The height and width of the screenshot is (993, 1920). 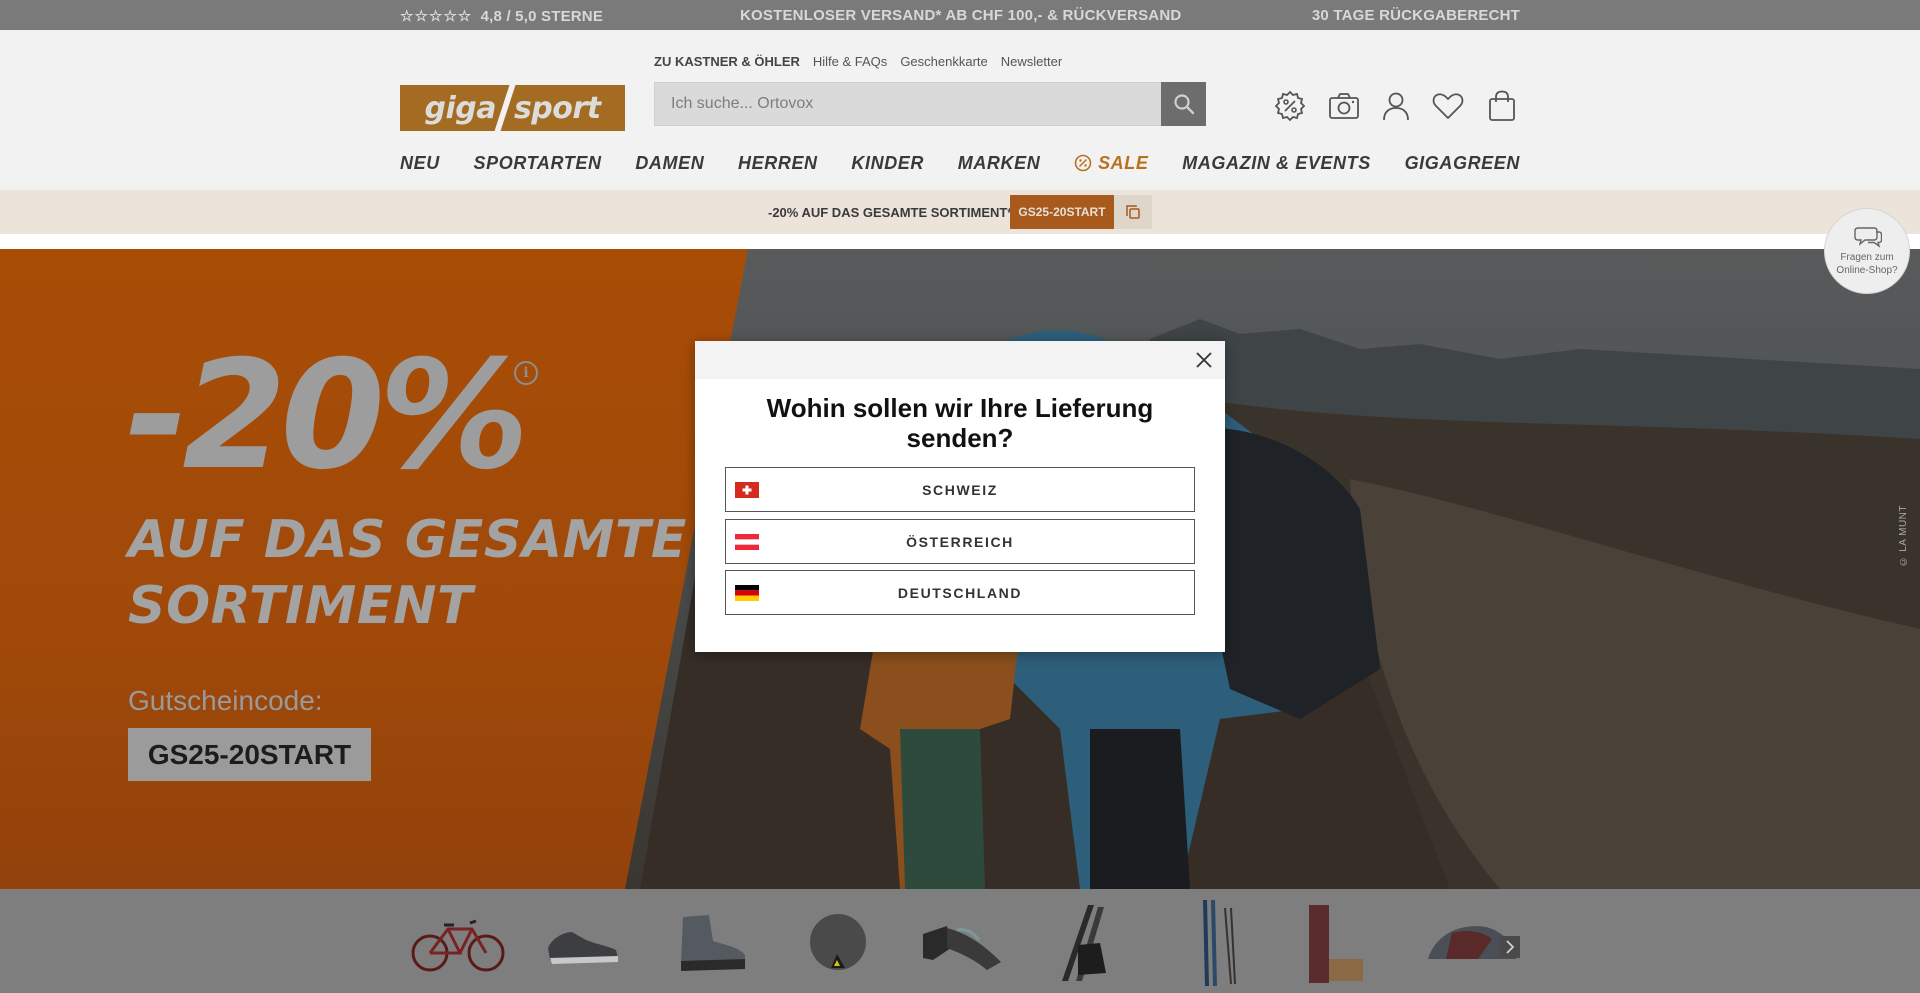 What do you see at coordinates (890, 212) in the screenshot?
I see `promo-text: -20% AUF DAS GESAMTE SORTIMENT*` at bounding box center [890, 212].